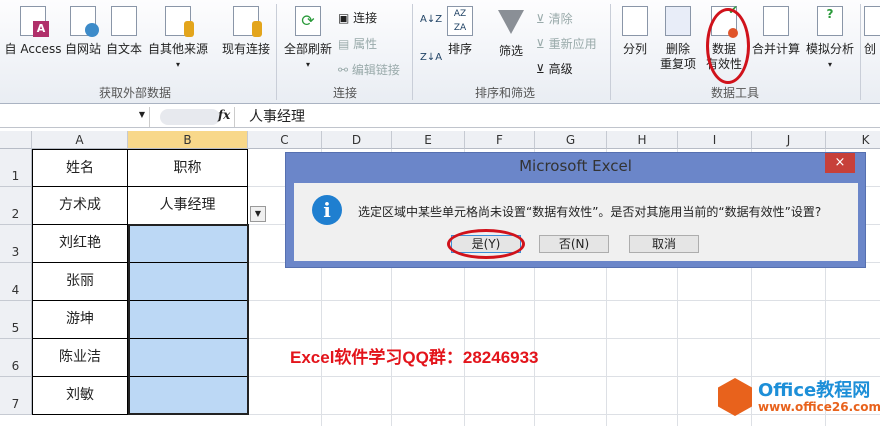 The image size is (880, 426). Describe the element at coordinates (75, 117) in the screenshot. I see `name-box: ▼` at that location.